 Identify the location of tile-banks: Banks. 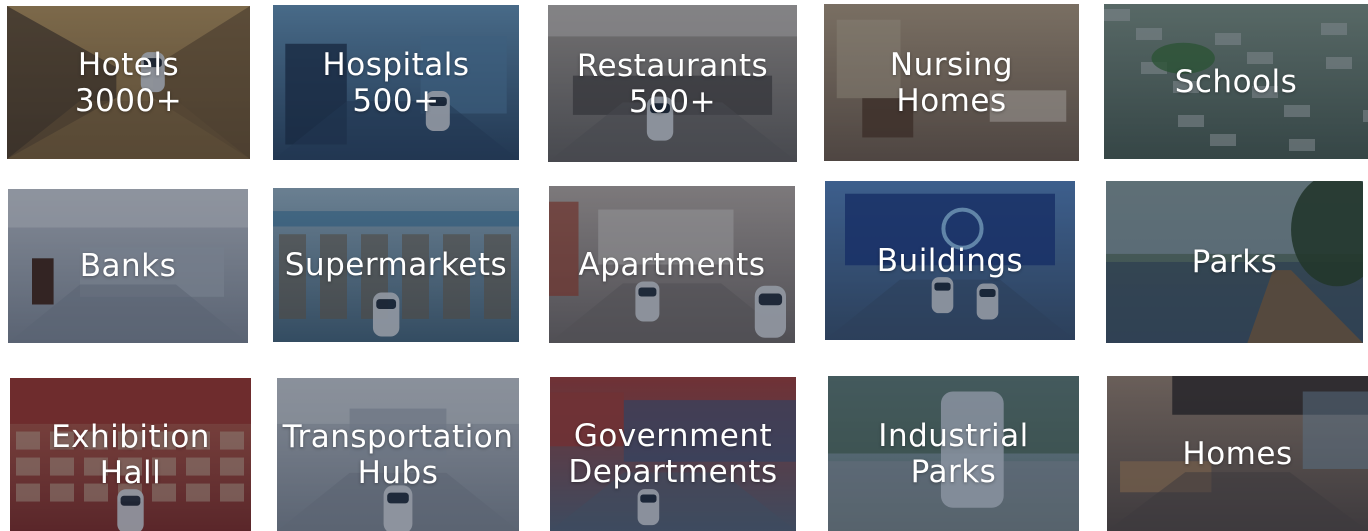
(128, 266).